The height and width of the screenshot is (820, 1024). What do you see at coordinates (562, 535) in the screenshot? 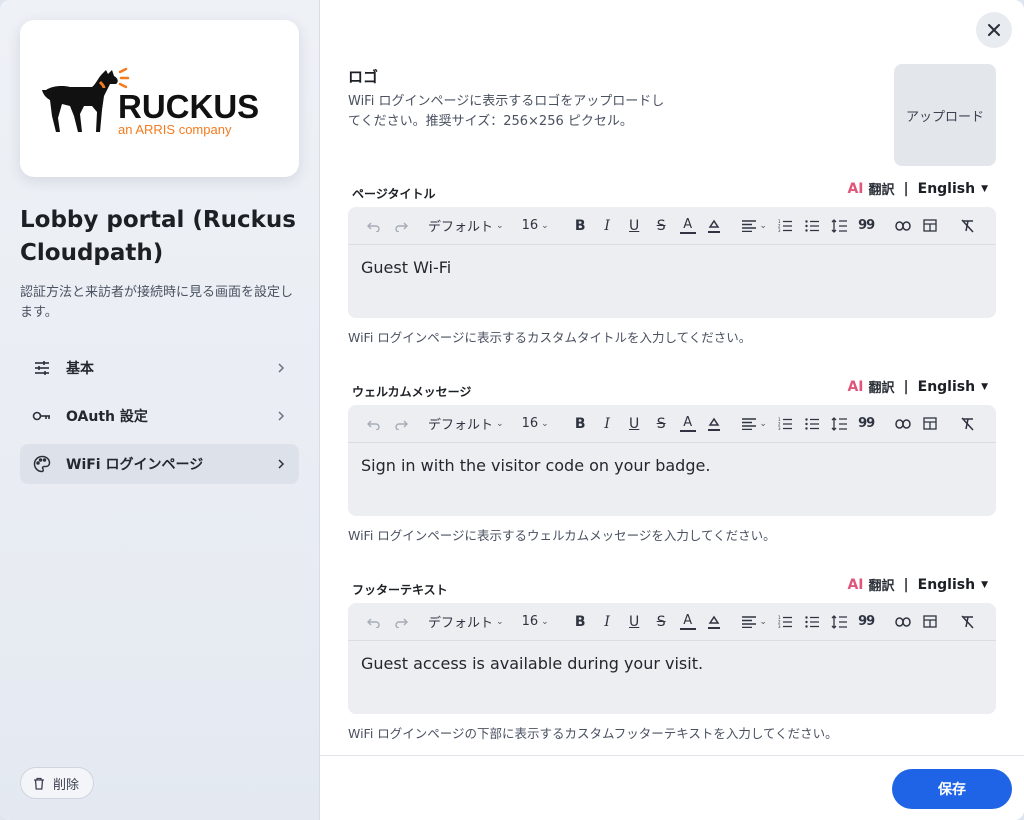
I see `field-help: WiFi ログインページに表示するウェルカムメッセージを入力してください。` at bounding box center [562, 535].